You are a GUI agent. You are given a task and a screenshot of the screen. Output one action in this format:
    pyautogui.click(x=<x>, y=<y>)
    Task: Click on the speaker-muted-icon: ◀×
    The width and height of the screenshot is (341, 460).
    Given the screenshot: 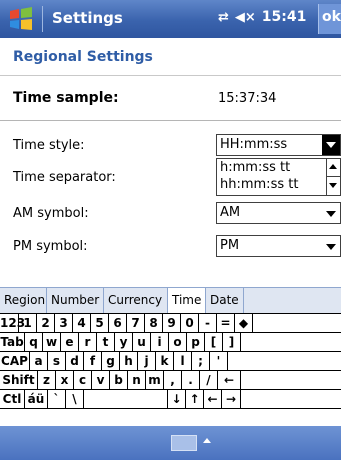 What is the action you would take?
    pyautogui.click(x=245, y=17)
    